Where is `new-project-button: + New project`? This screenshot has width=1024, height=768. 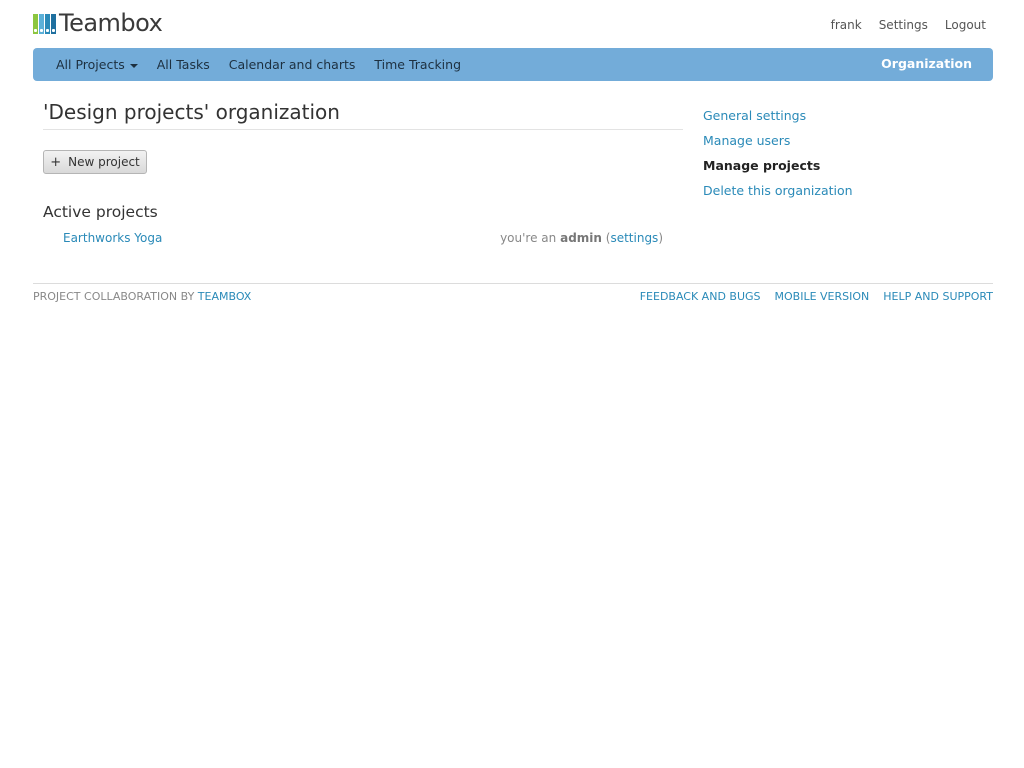
new-project-button: + New project is located at coordinates (95, 162).